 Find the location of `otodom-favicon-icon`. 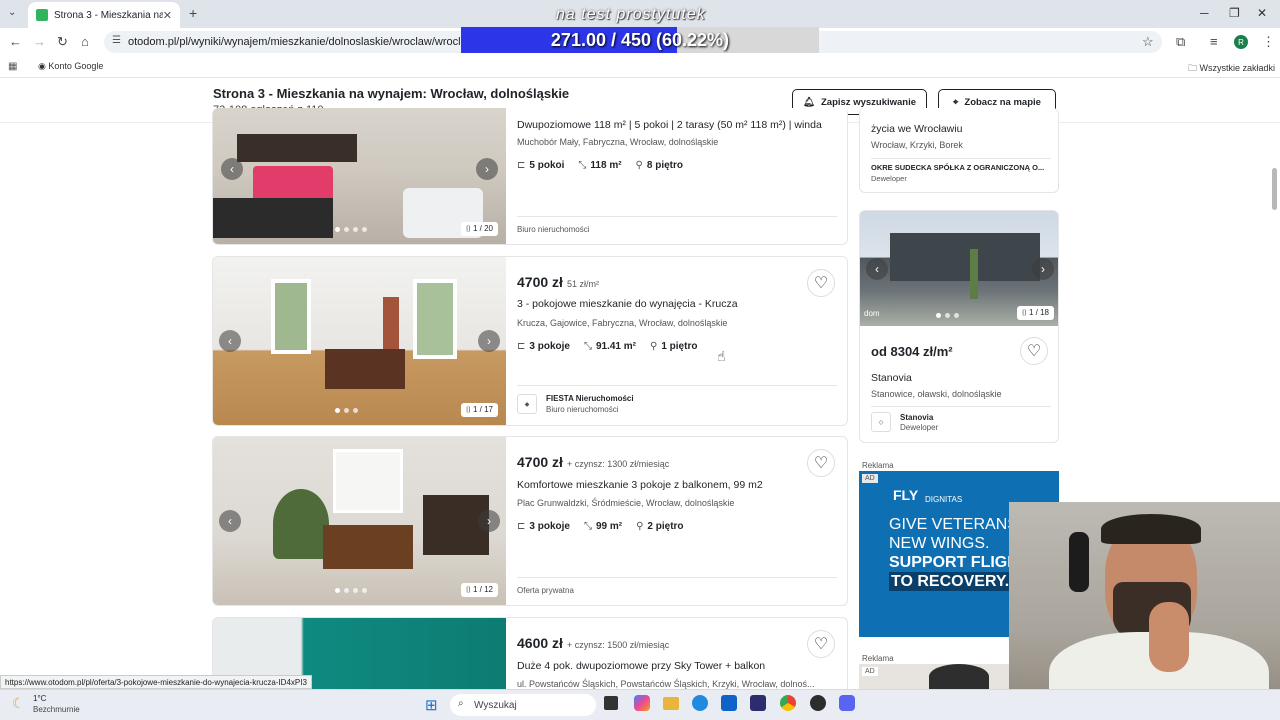

otodom-favicon-icon is located at coordinates (42, 15).